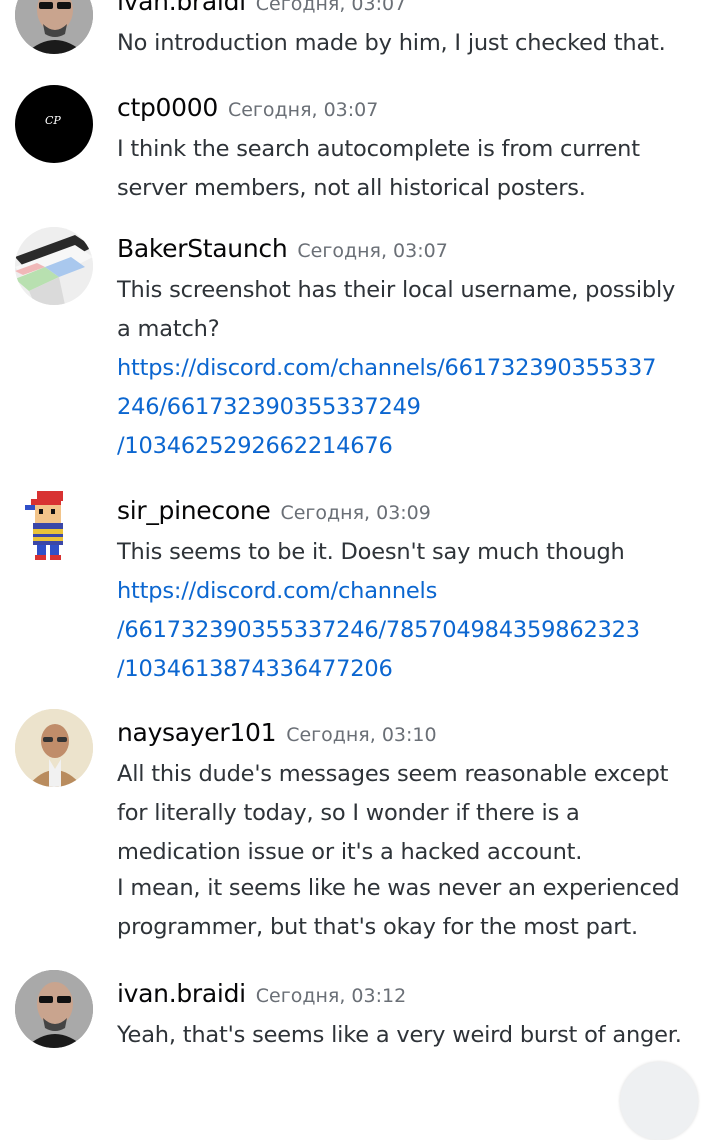 This screenshot has width=728, height=1140. What do you see at coordinates (194, 510) in the screenshot?
I see `username: sir_pinecone` at bounding box center [194, 510].